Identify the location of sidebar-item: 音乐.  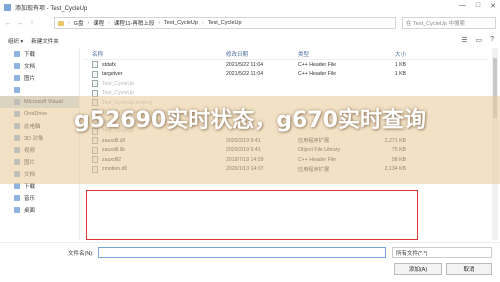
(39, 198).